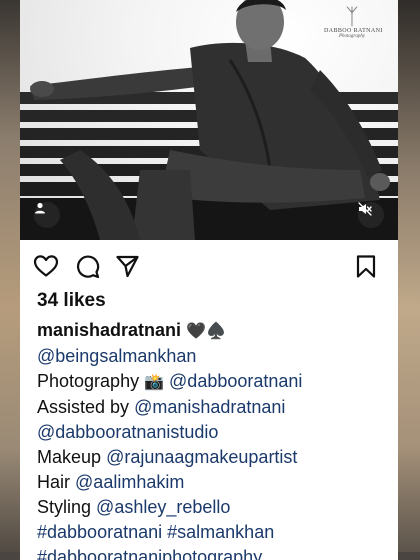 The image size is (420, 560). Describe the element at coordinates (40, 208) in the screenshot. I see `user-icon` at that location.